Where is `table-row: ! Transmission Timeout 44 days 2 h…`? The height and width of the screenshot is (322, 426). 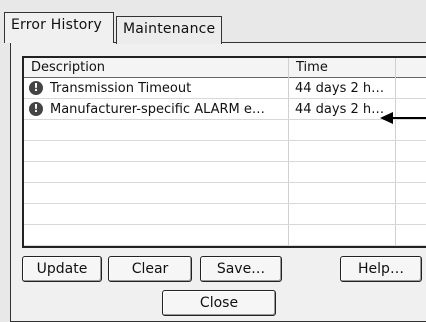
table-row: ! Transmission Timeout 44 days 2 h… is located at coordinates (225, 88).